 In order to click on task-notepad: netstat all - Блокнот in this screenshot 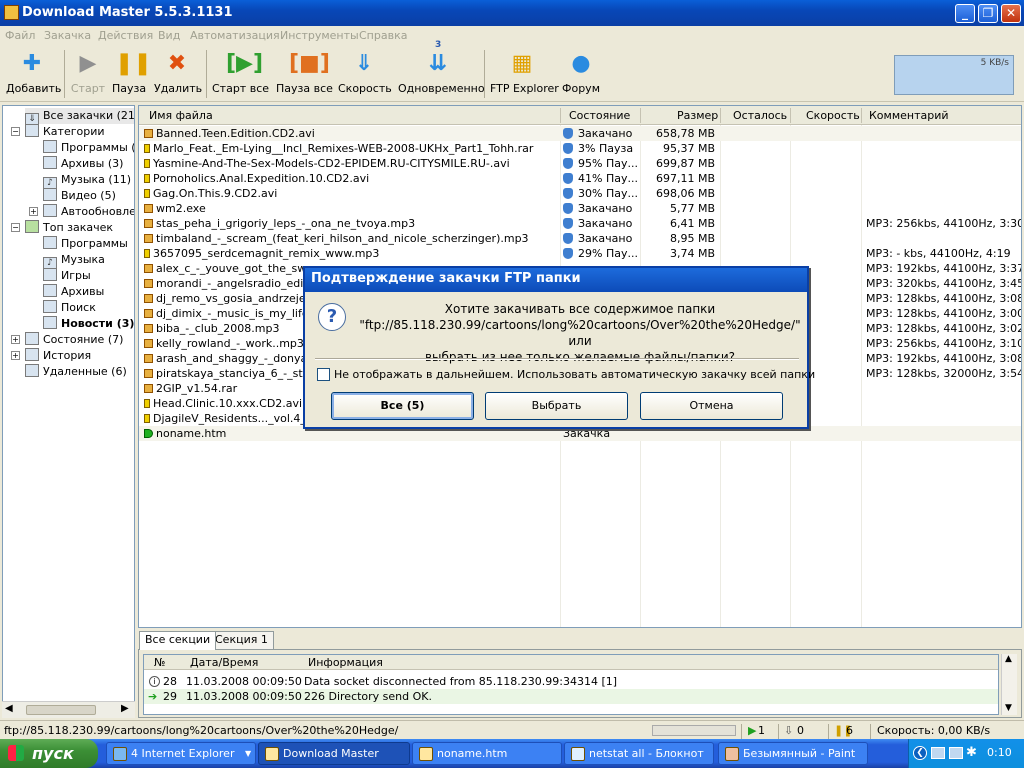, I will do `click(639, 753)`.